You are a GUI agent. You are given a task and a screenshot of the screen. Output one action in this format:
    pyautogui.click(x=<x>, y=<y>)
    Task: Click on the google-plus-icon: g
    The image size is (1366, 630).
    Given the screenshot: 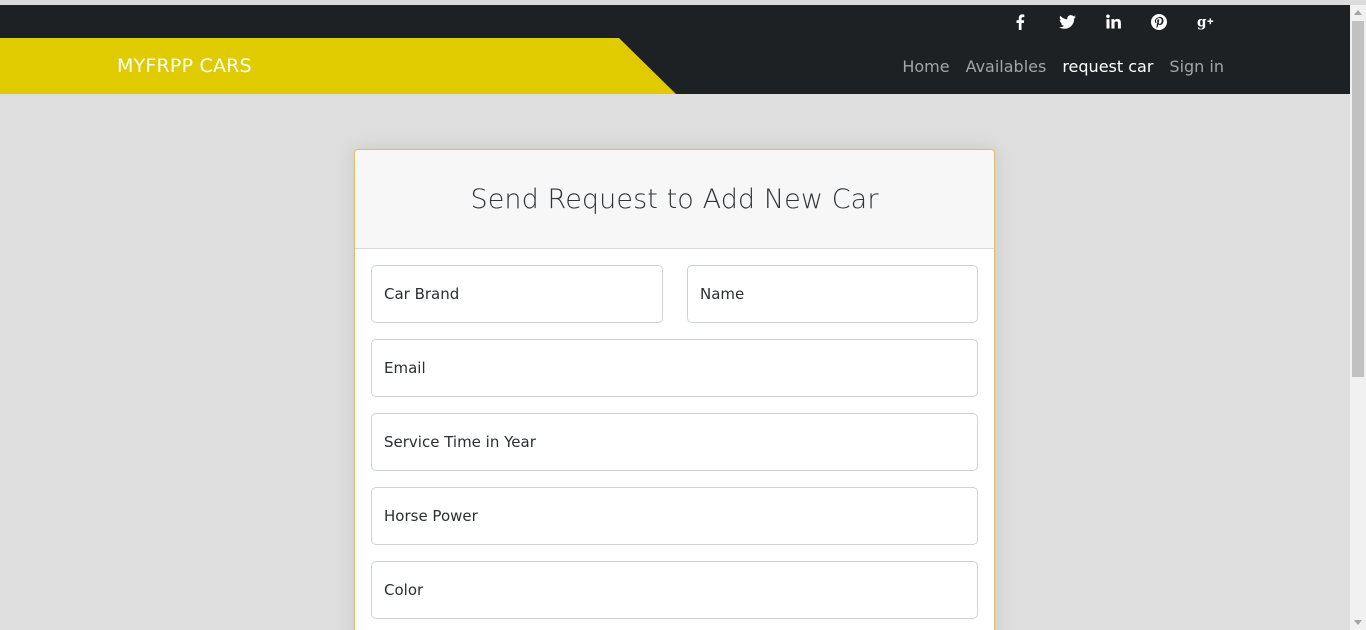 What is the action you would take?
    pyautogui.click(x=1206, y=21)
    